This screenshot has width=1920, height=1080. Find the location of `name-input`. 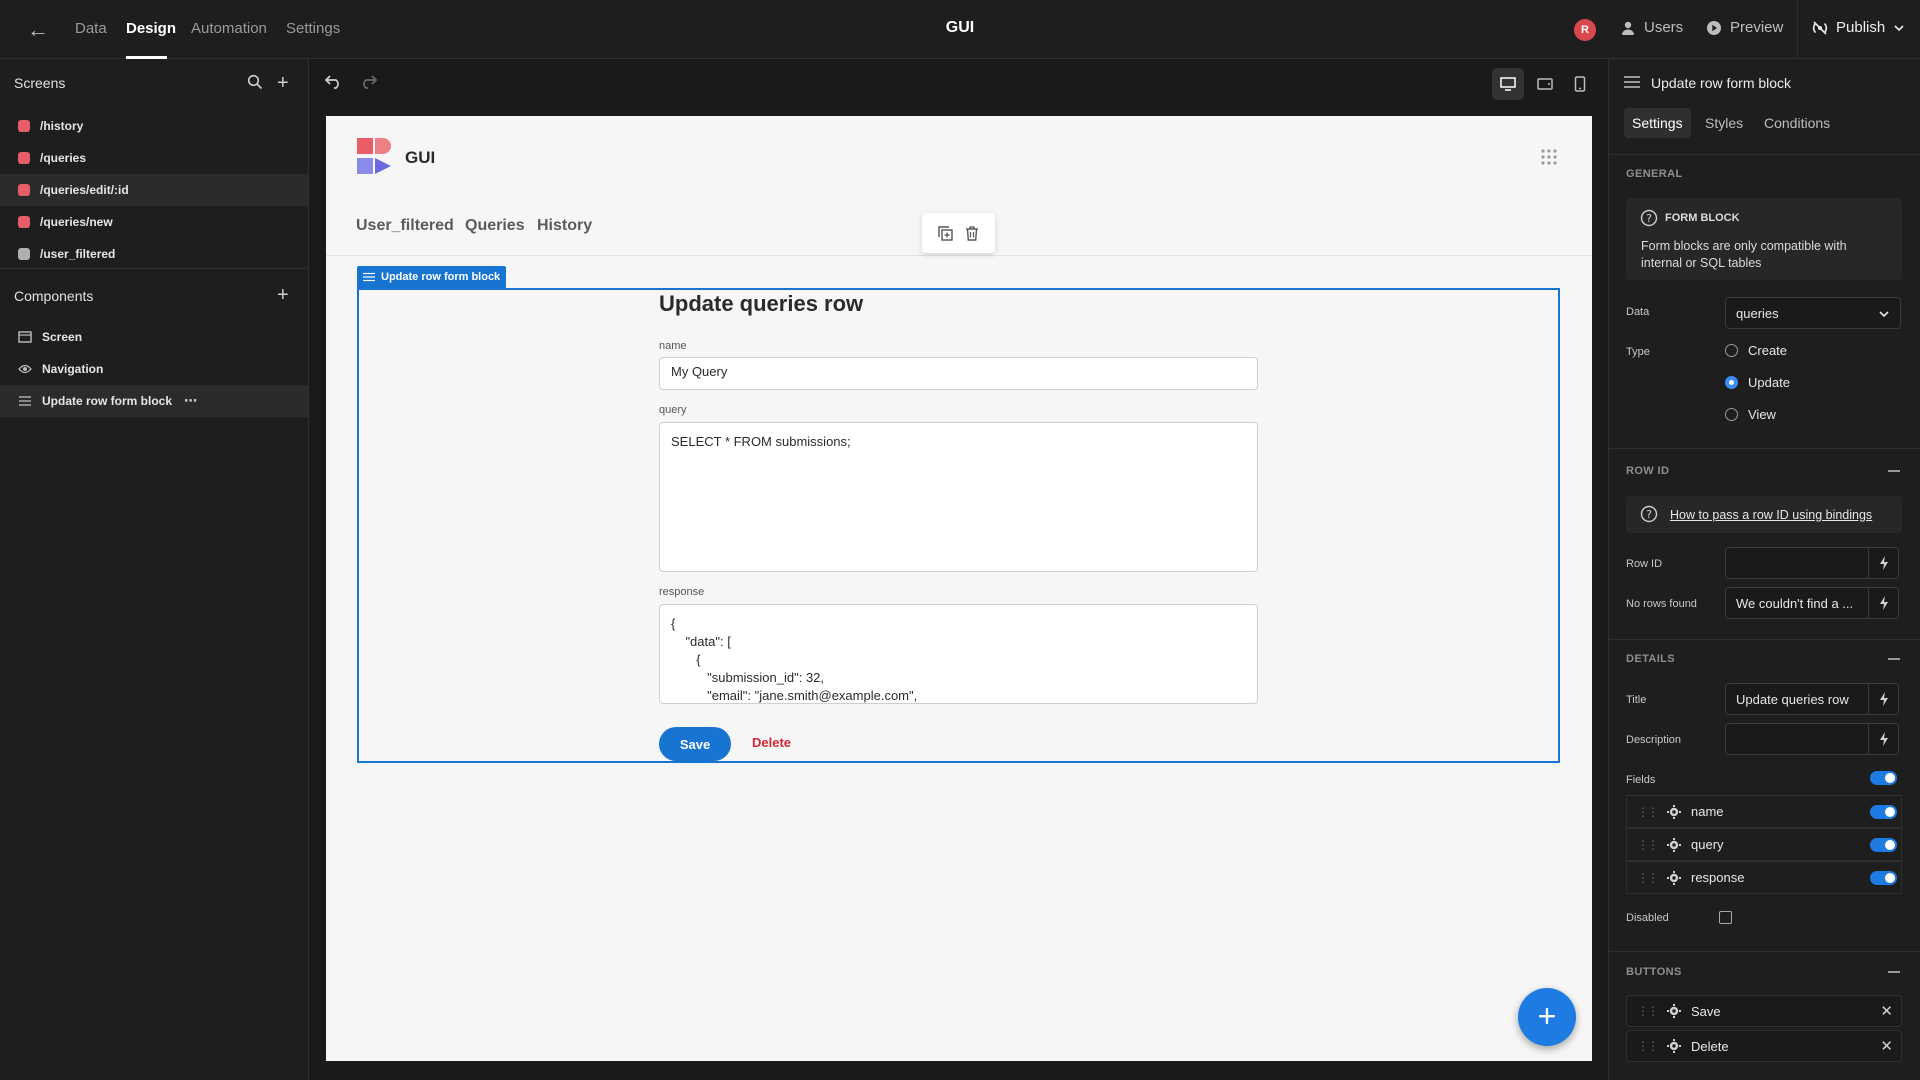

name-input is located at coordinates (958, 373).